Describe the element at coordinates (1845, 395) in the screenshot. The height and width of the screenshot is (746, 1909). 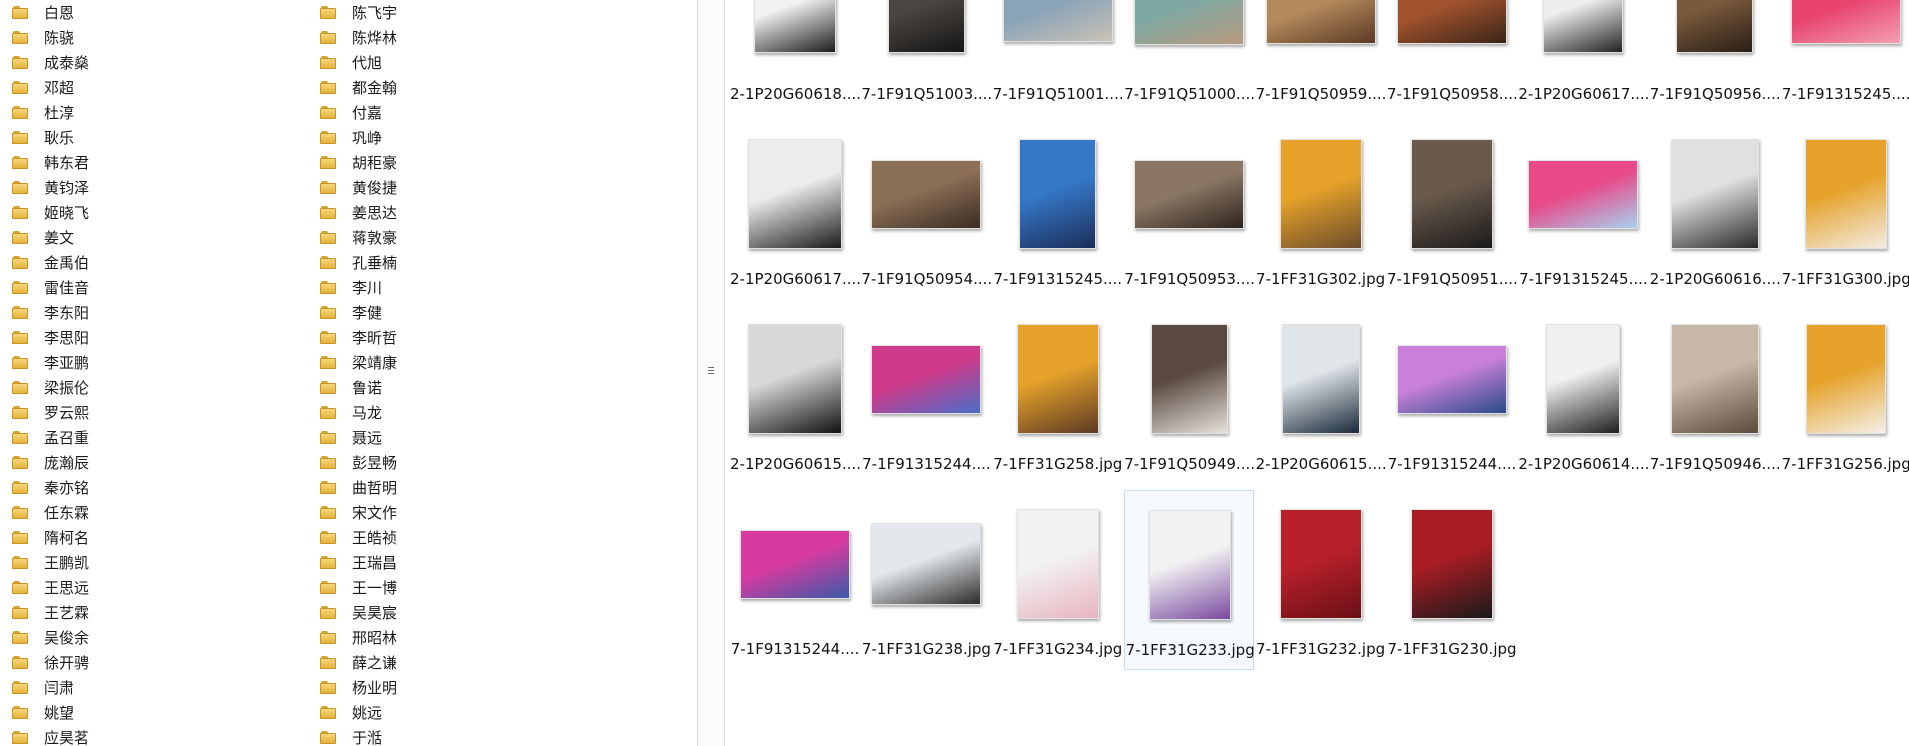
I see `file-tile: 7-1FF31G256.jpg` at that location.